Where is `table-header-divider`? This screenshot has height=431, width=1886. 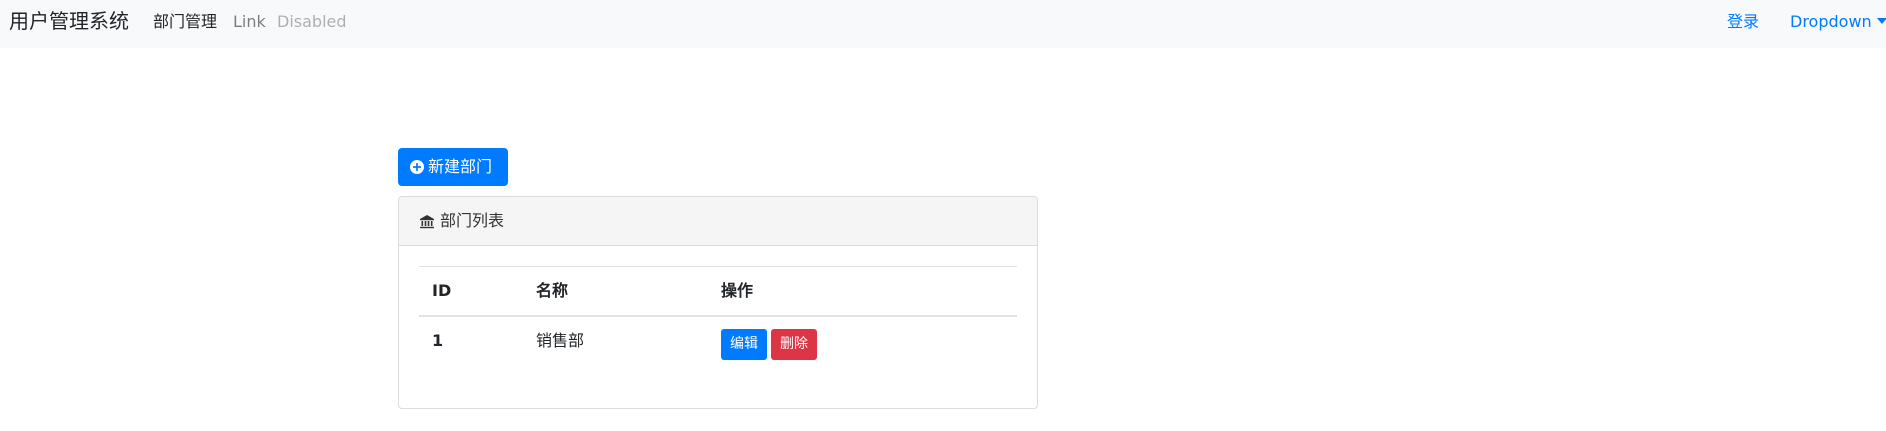
table-header-divider is located at coordinates (718, 316).